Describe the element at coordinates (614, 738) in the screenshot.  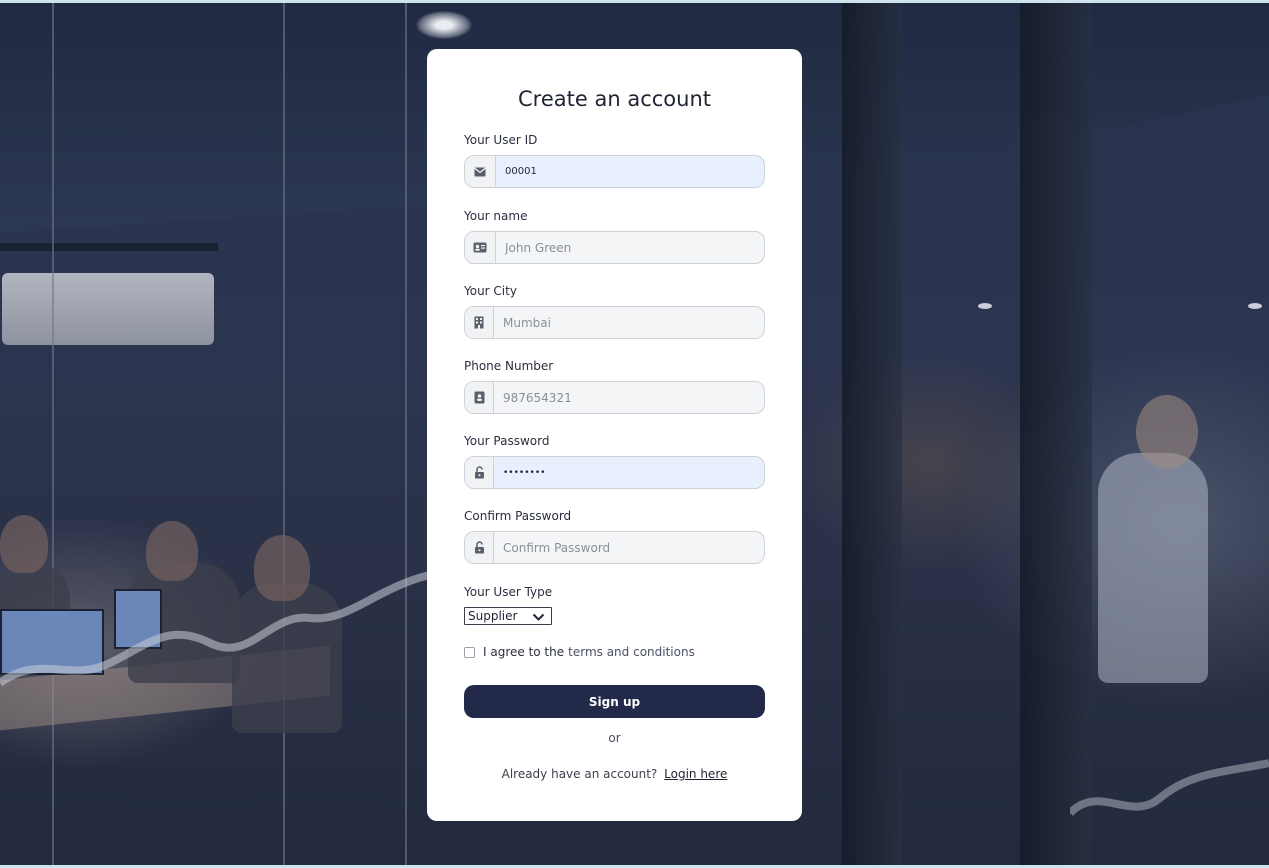
I see `or-divider-text: or` at that location.